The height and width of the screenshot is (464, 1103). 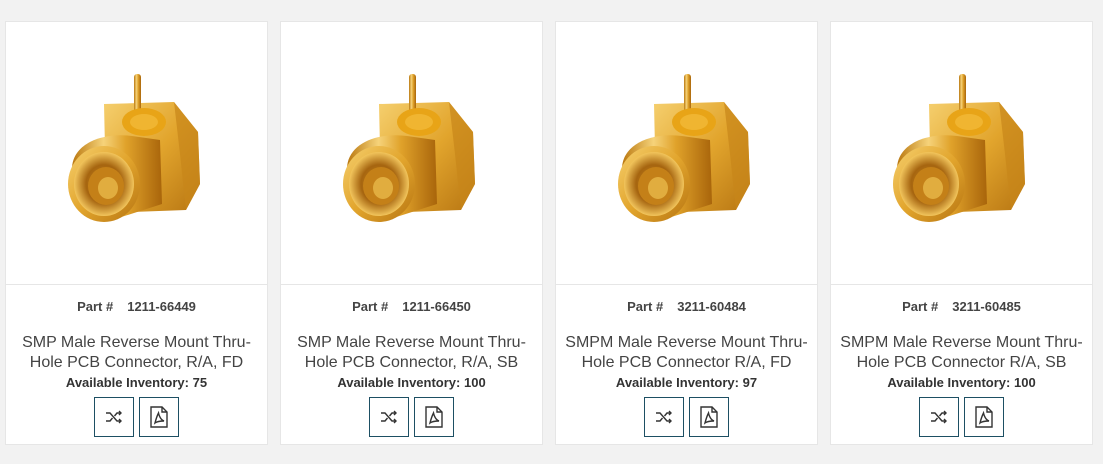 What do you see at coordinates (161, 306) in the screenshot?
I see `part-number: 1211-66449` at bounding box center [161, 306].